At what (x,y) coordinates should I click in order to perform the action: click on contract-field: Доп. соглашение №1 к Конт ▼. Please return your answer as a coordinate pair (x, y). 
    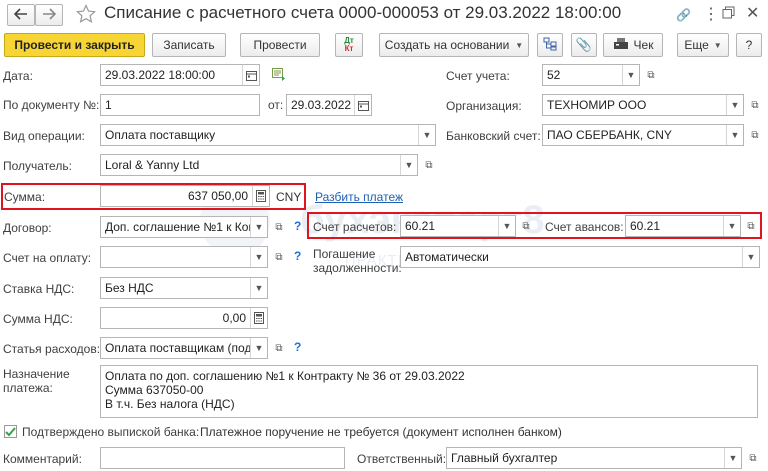
    Looking at the image, I should click on (184, 227).